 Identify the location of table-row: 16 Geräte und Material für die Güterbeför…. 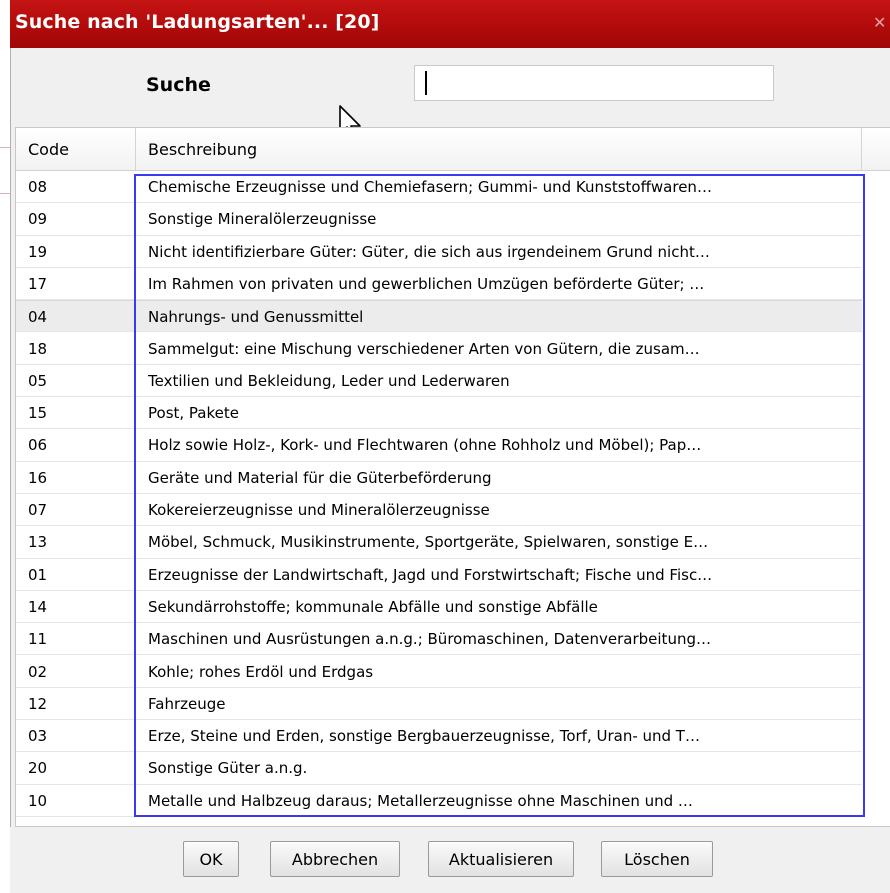
(439, 478).